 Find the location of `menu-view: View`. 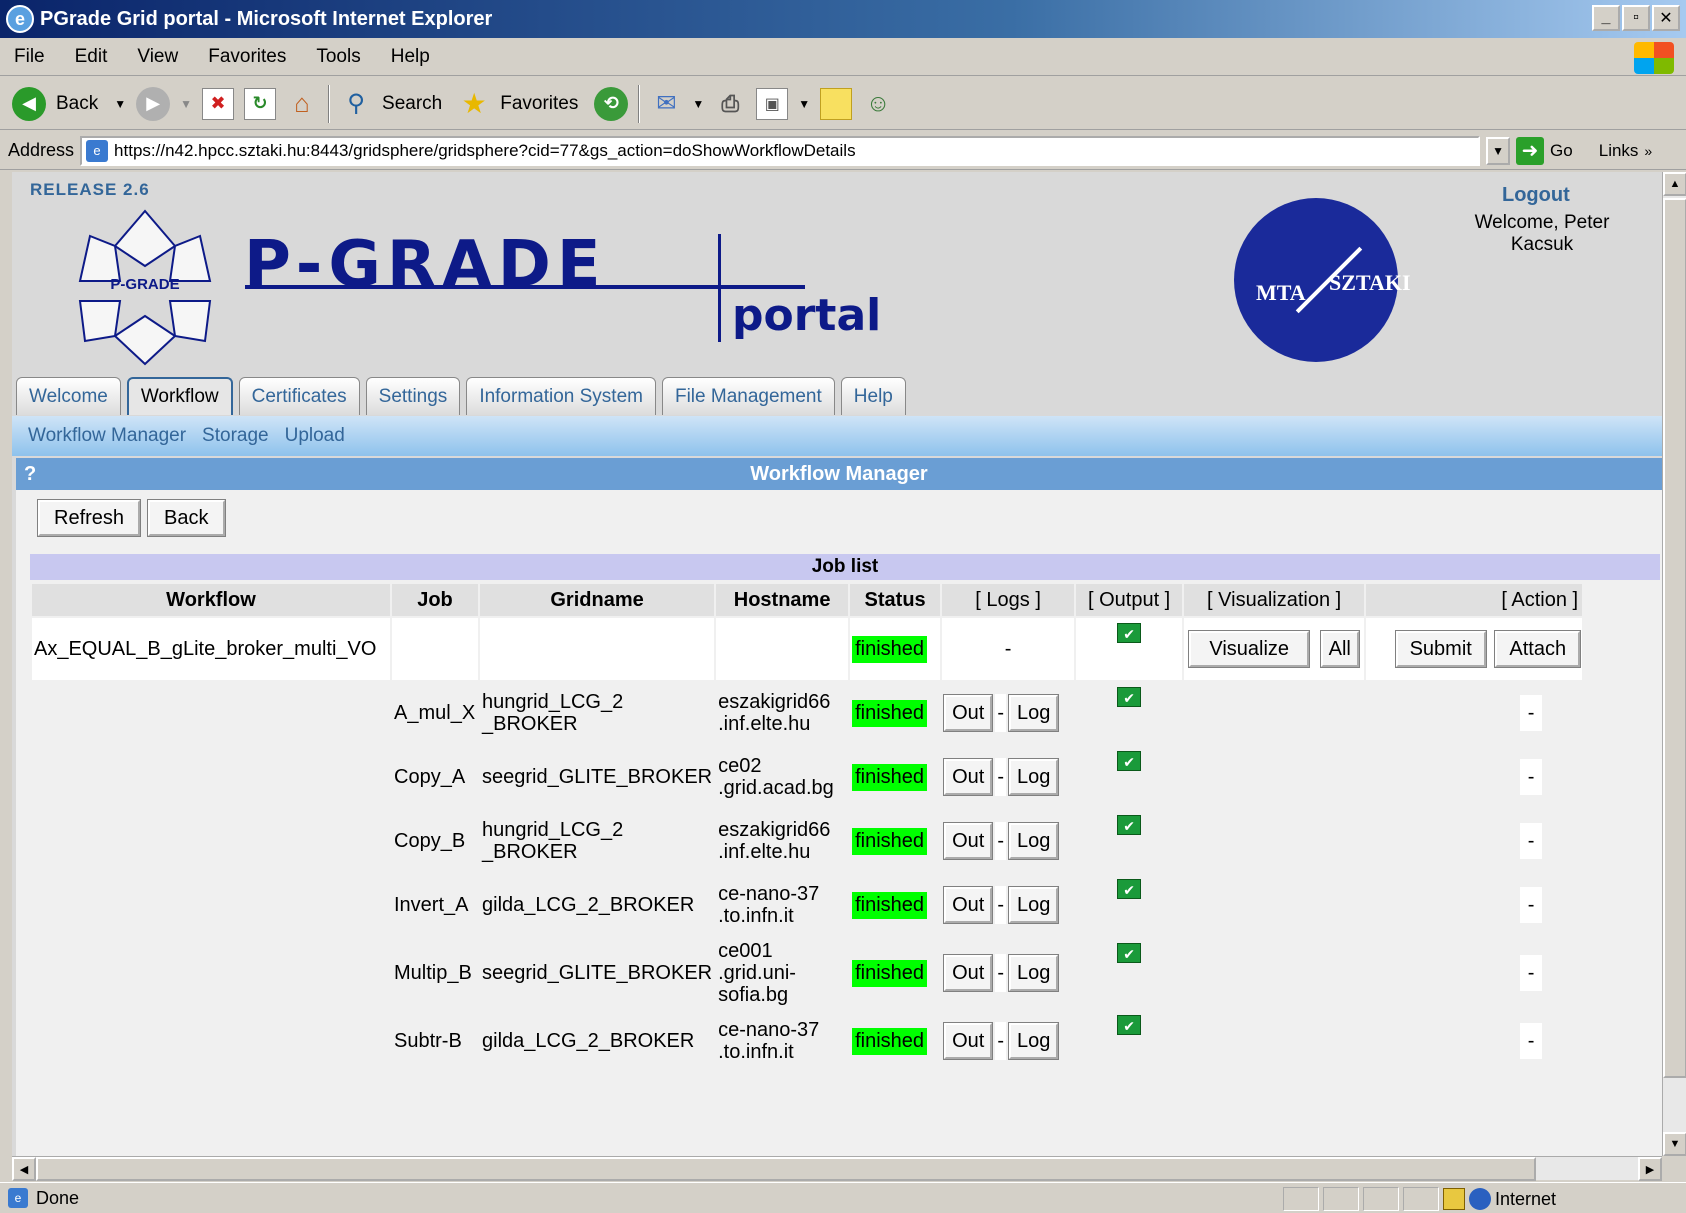

menu-view: View is located at coordinates (157, 57).